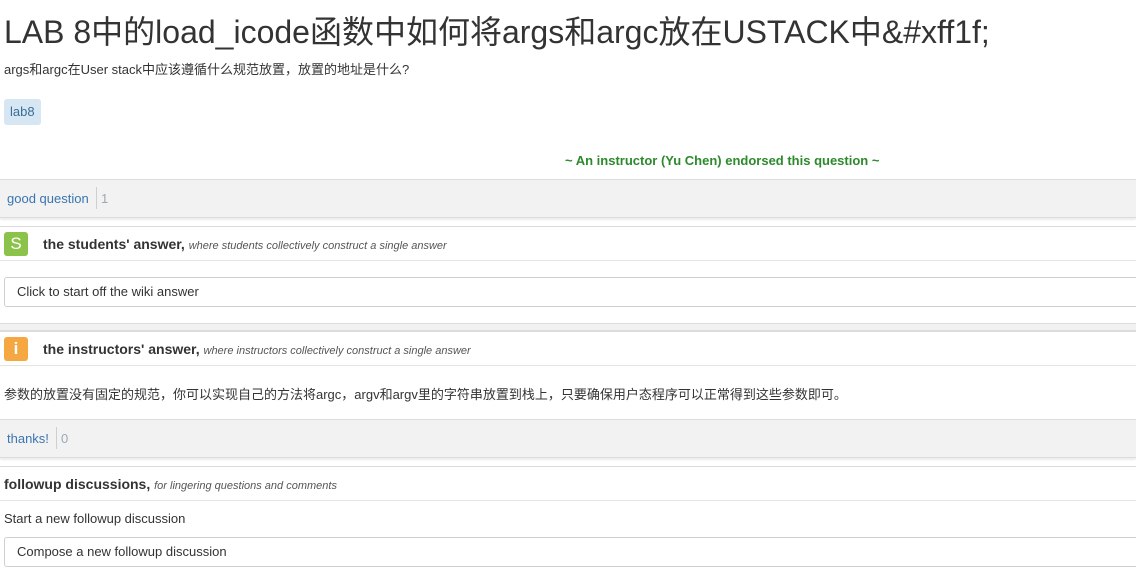 The height and width of the screenshot is (577, 1136). Describe the element at coordinates (16, 349) in the screenshot. I see `instructors-badge-icon: i` at that location.